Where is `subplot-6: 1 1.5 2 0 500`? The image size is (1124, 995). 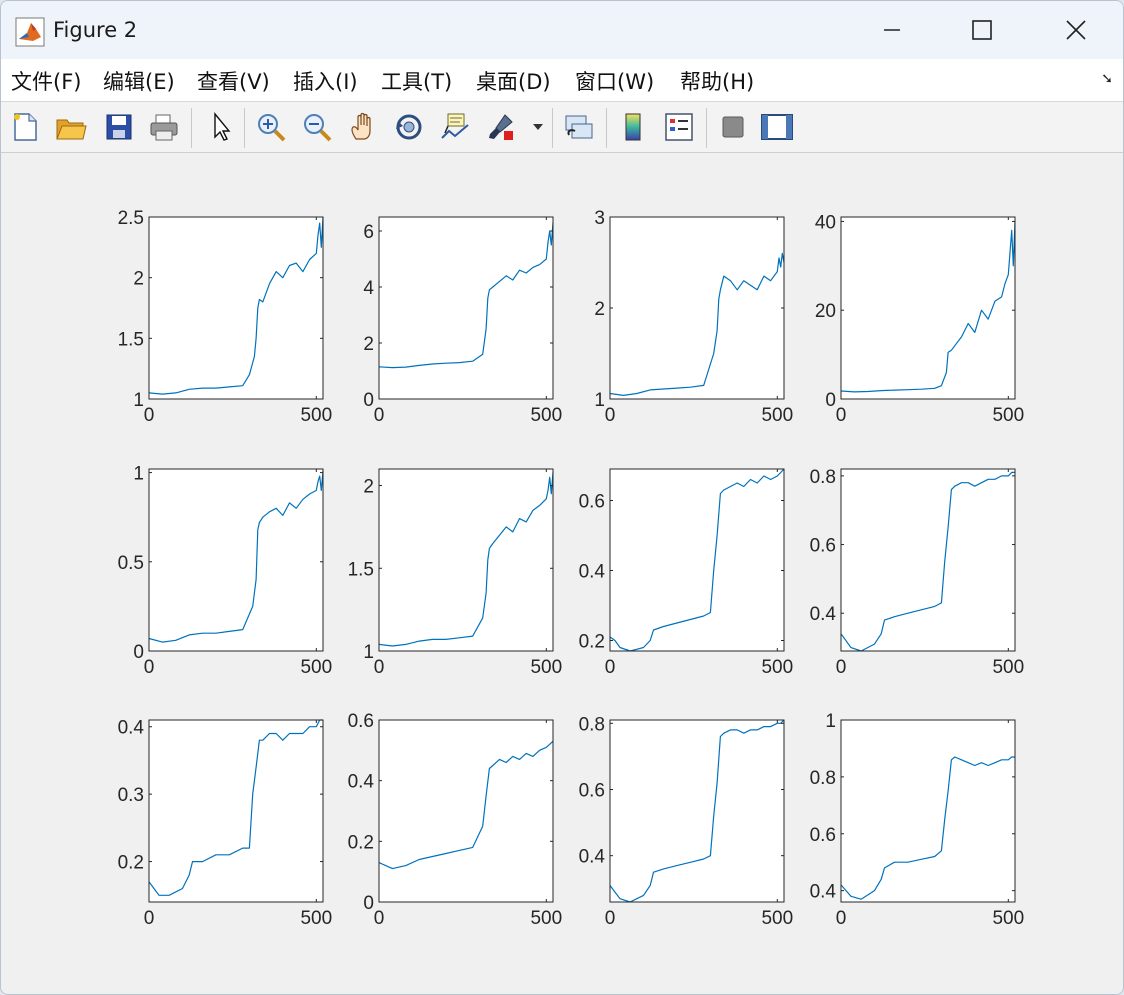
subplot-6: 1 1.5 2 0 500 is located at coordinates (455, 573).